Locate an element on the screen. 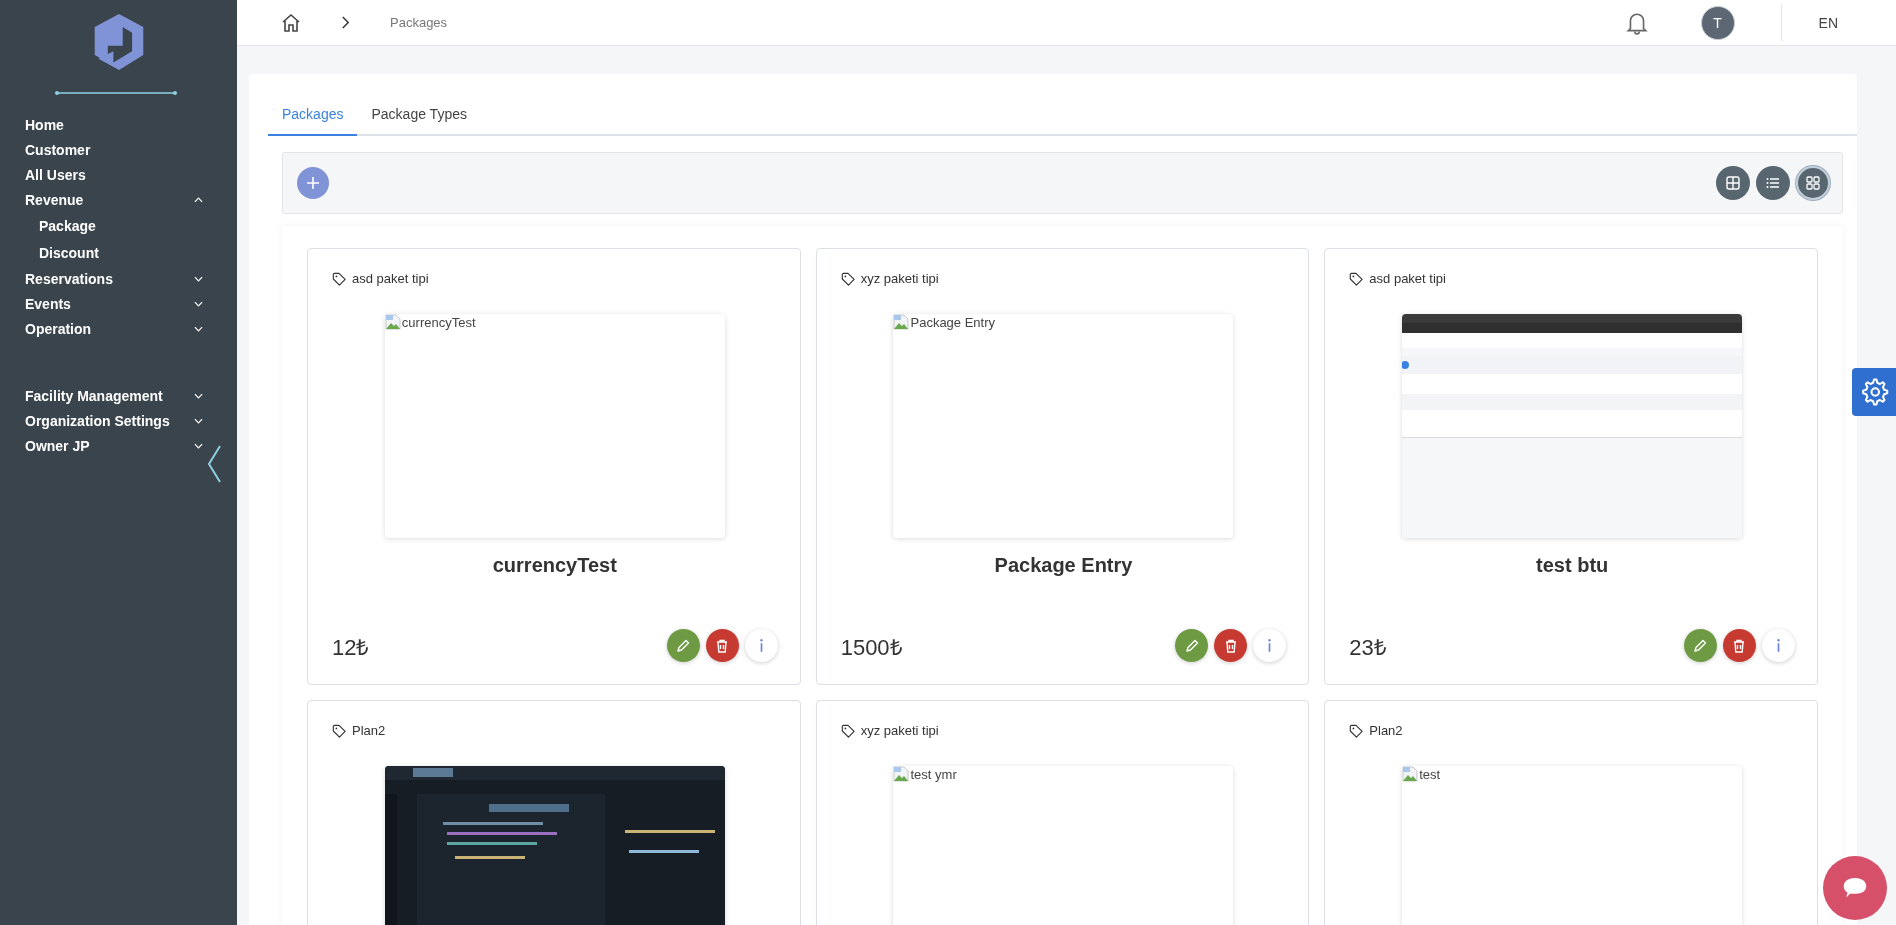 The width and height of the screenshot is (1896, 925). sidebar-item: Customer is located at coordinates (118, 149).